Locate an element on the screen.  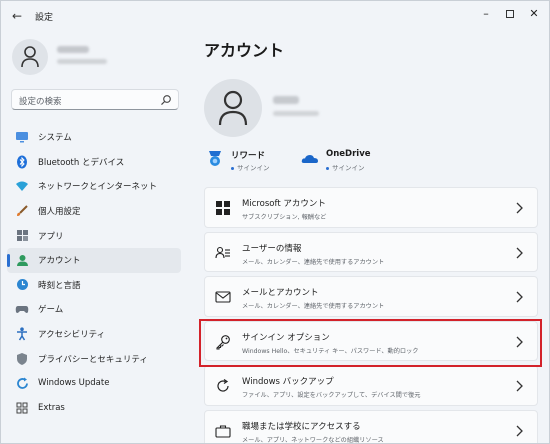
sidebar-item-network: ネットワークとインターネット is located at coordinates (94, 186).